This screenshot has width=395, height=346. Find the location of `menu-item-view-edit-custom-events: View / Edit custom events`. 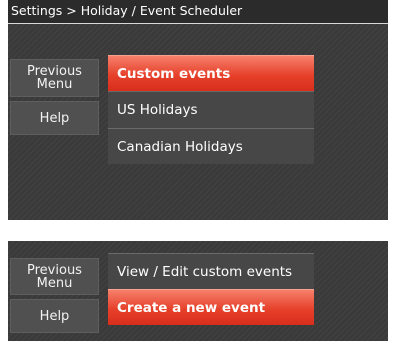

menu-item-view-edit-custom-events: View / Edit custom events is located at coordinates (211, 271).